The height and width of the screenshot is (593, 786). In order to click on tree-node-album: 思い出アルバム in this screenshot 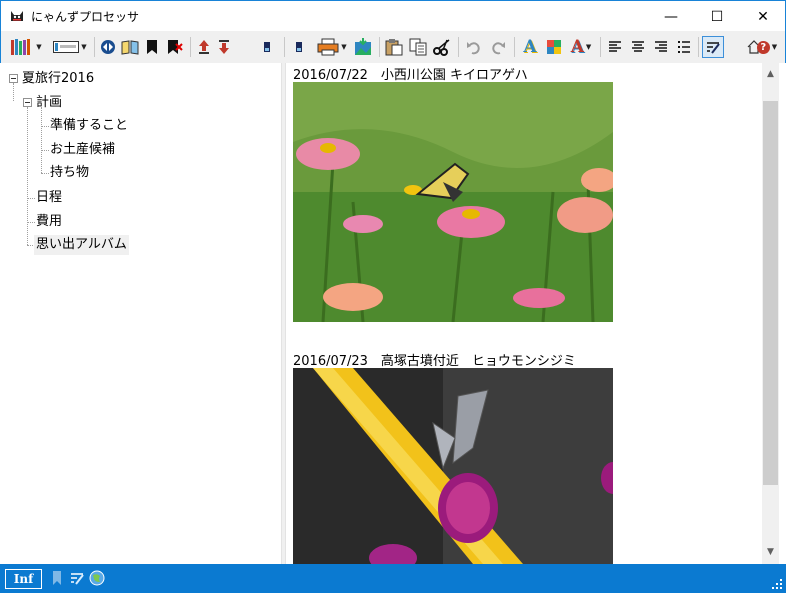, I will do `click(81, 245)`.